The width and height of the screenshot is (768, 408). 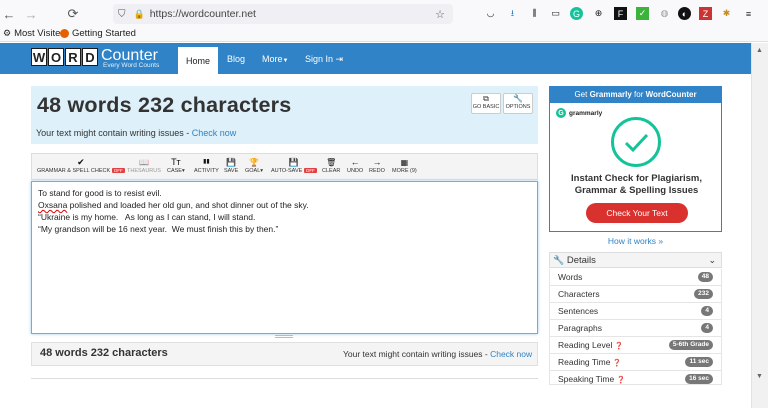 I want to click on nav-more-label: More, so click(x=272, y=59).